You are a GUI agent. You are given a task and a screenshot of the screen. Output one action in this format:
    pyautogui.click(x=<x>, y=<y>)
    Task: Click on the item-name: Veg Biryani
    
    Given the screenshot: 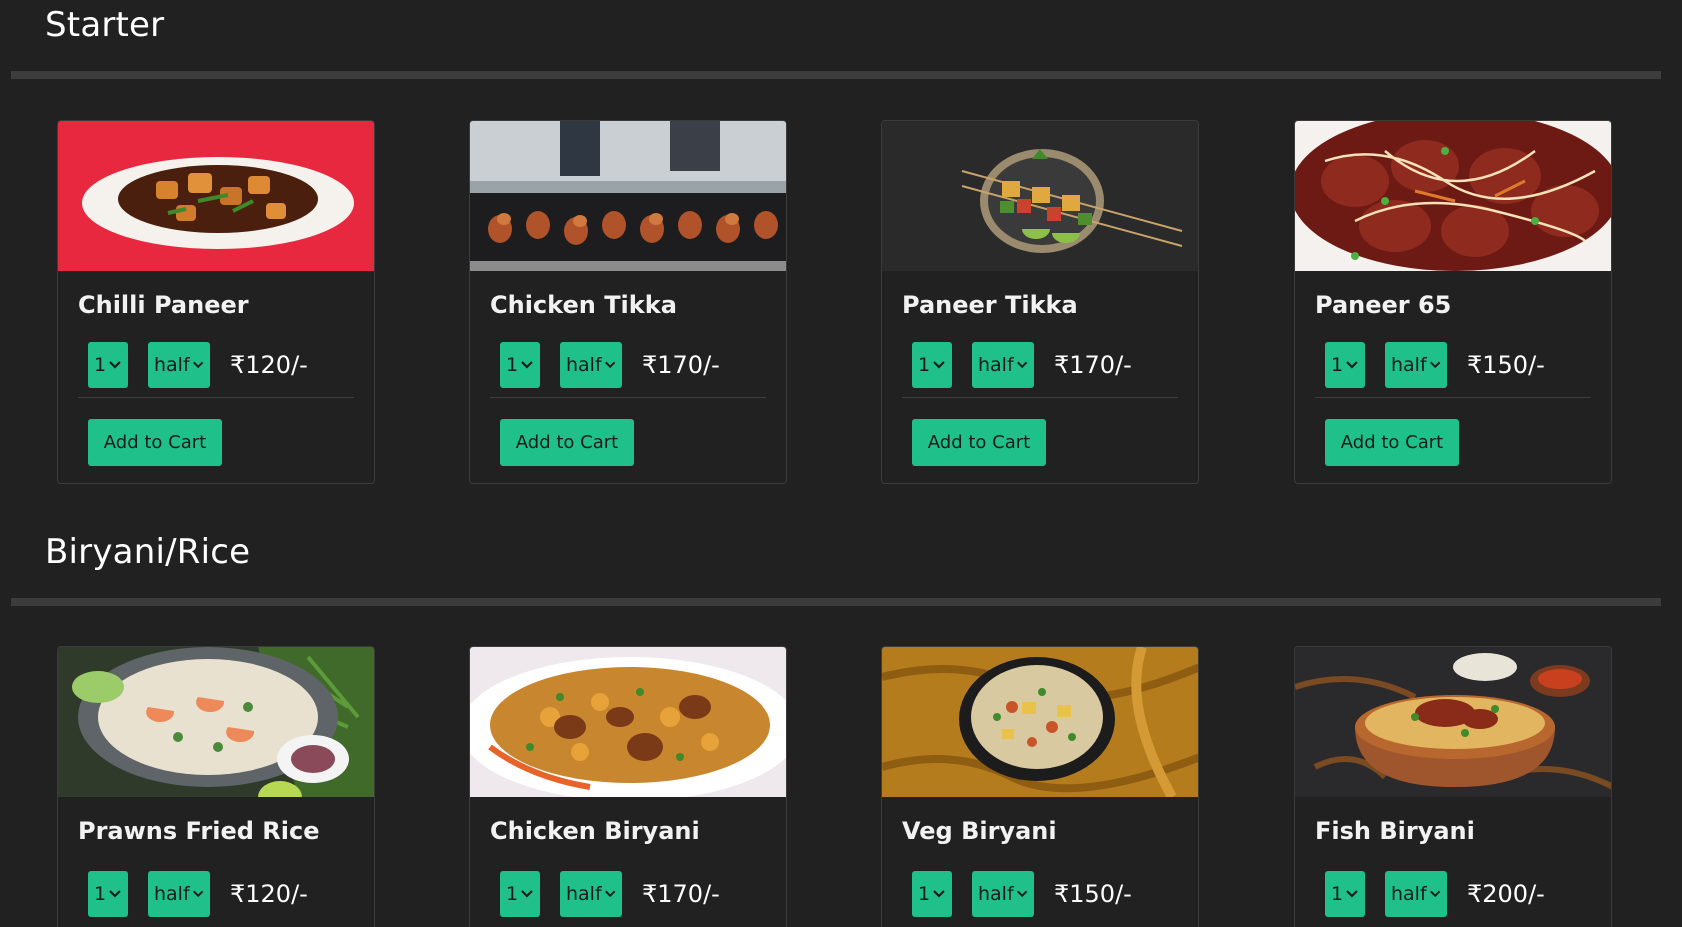 What is the action you would take?
    pyautogui.click(x=979, y=831)
    